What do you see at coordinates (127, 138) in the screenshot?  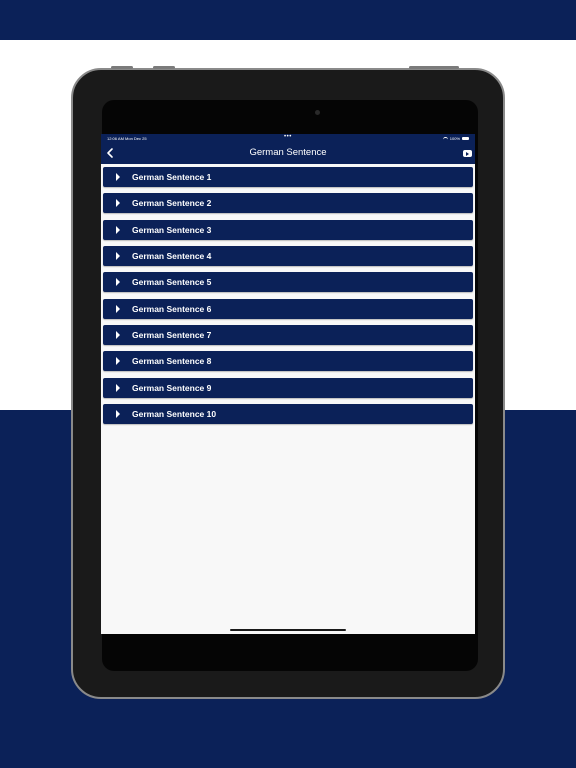 I see `status-time: 12:06 AM Mon Dec 25` at bounding box center [127, 138].